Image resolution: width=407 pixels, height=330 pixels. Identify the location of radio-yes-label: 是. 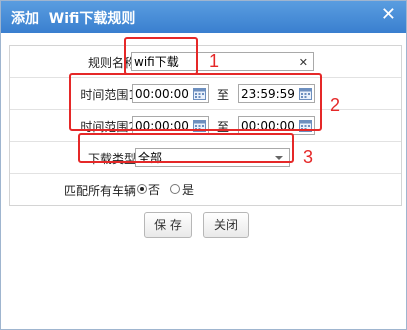
(188, 189).